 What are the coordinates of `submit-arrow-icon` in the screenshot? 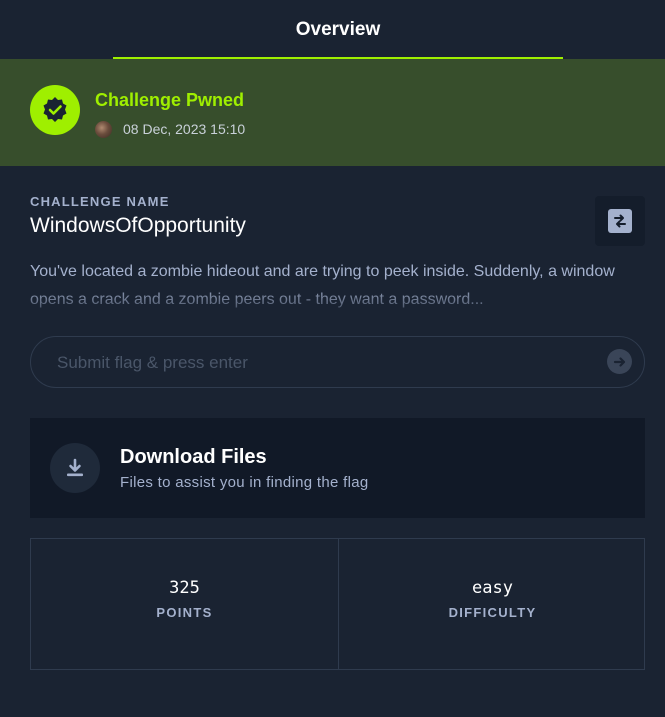 It's located at (619, 361).